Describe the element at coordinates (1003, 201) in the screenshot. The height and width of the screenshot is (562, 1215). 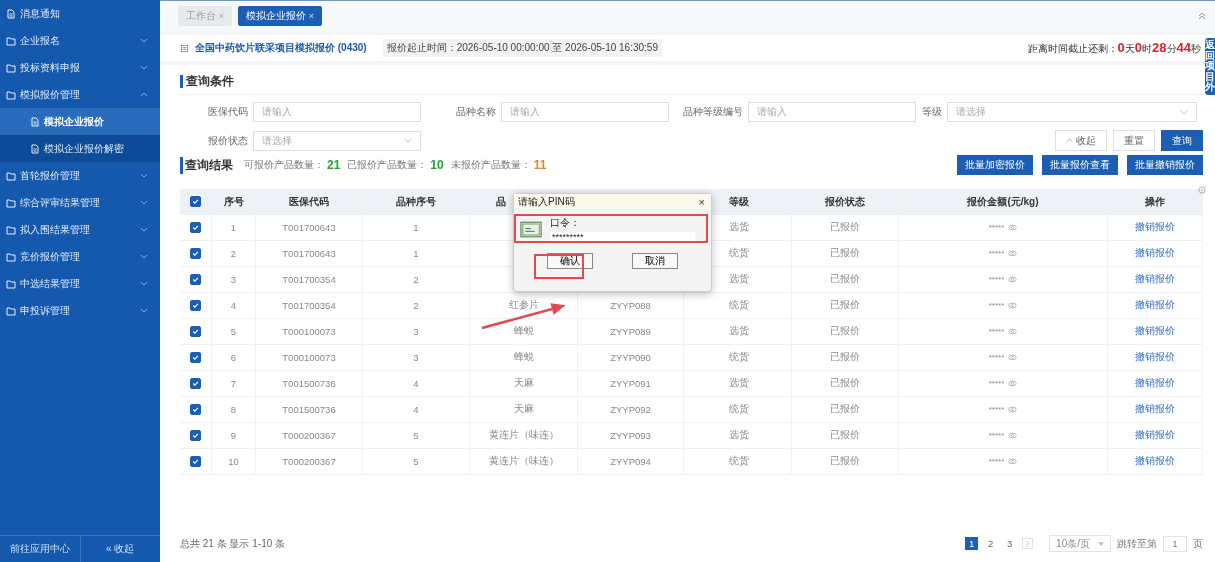
I see `column-header: 报价金额(元/kg)` at that location.